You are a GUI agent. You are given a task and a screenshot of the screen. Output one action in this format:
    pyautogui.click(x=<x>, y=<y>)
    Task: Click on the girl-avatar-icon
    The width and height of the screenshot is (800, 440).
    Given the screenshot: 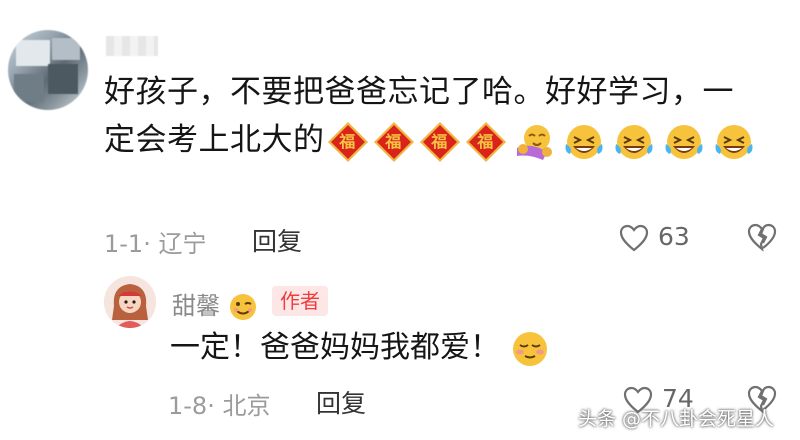 What is the action you would take?
    pyautogui.click(x=130, y=302)
    